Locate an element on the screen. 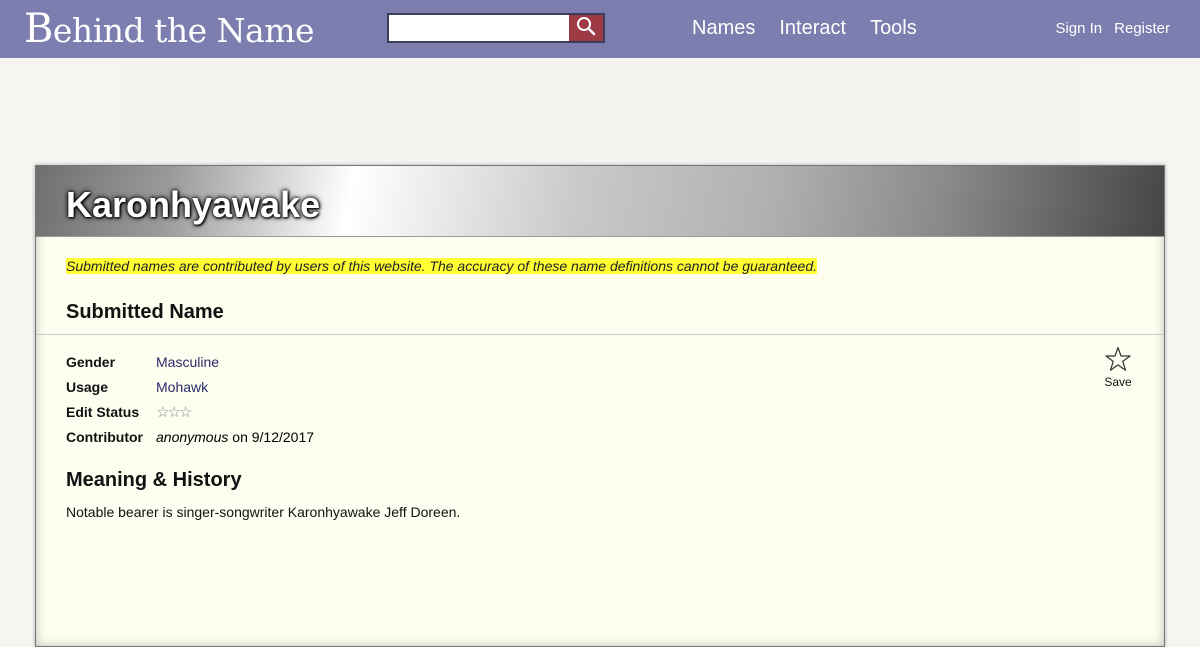 The image size is (1200, 647). save-button: Save is located at coordinates (1118, 367).